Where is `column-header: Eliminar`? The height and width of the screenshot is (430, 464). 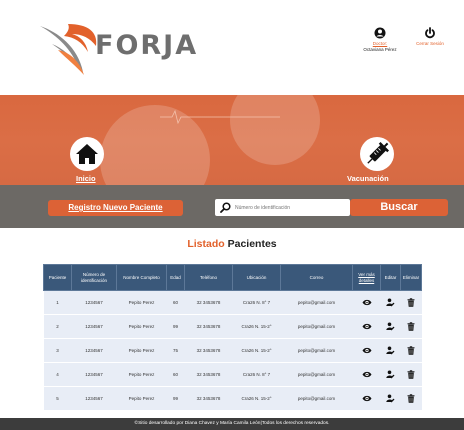
column-header: Eliminar is located at coordinates (411, 277).